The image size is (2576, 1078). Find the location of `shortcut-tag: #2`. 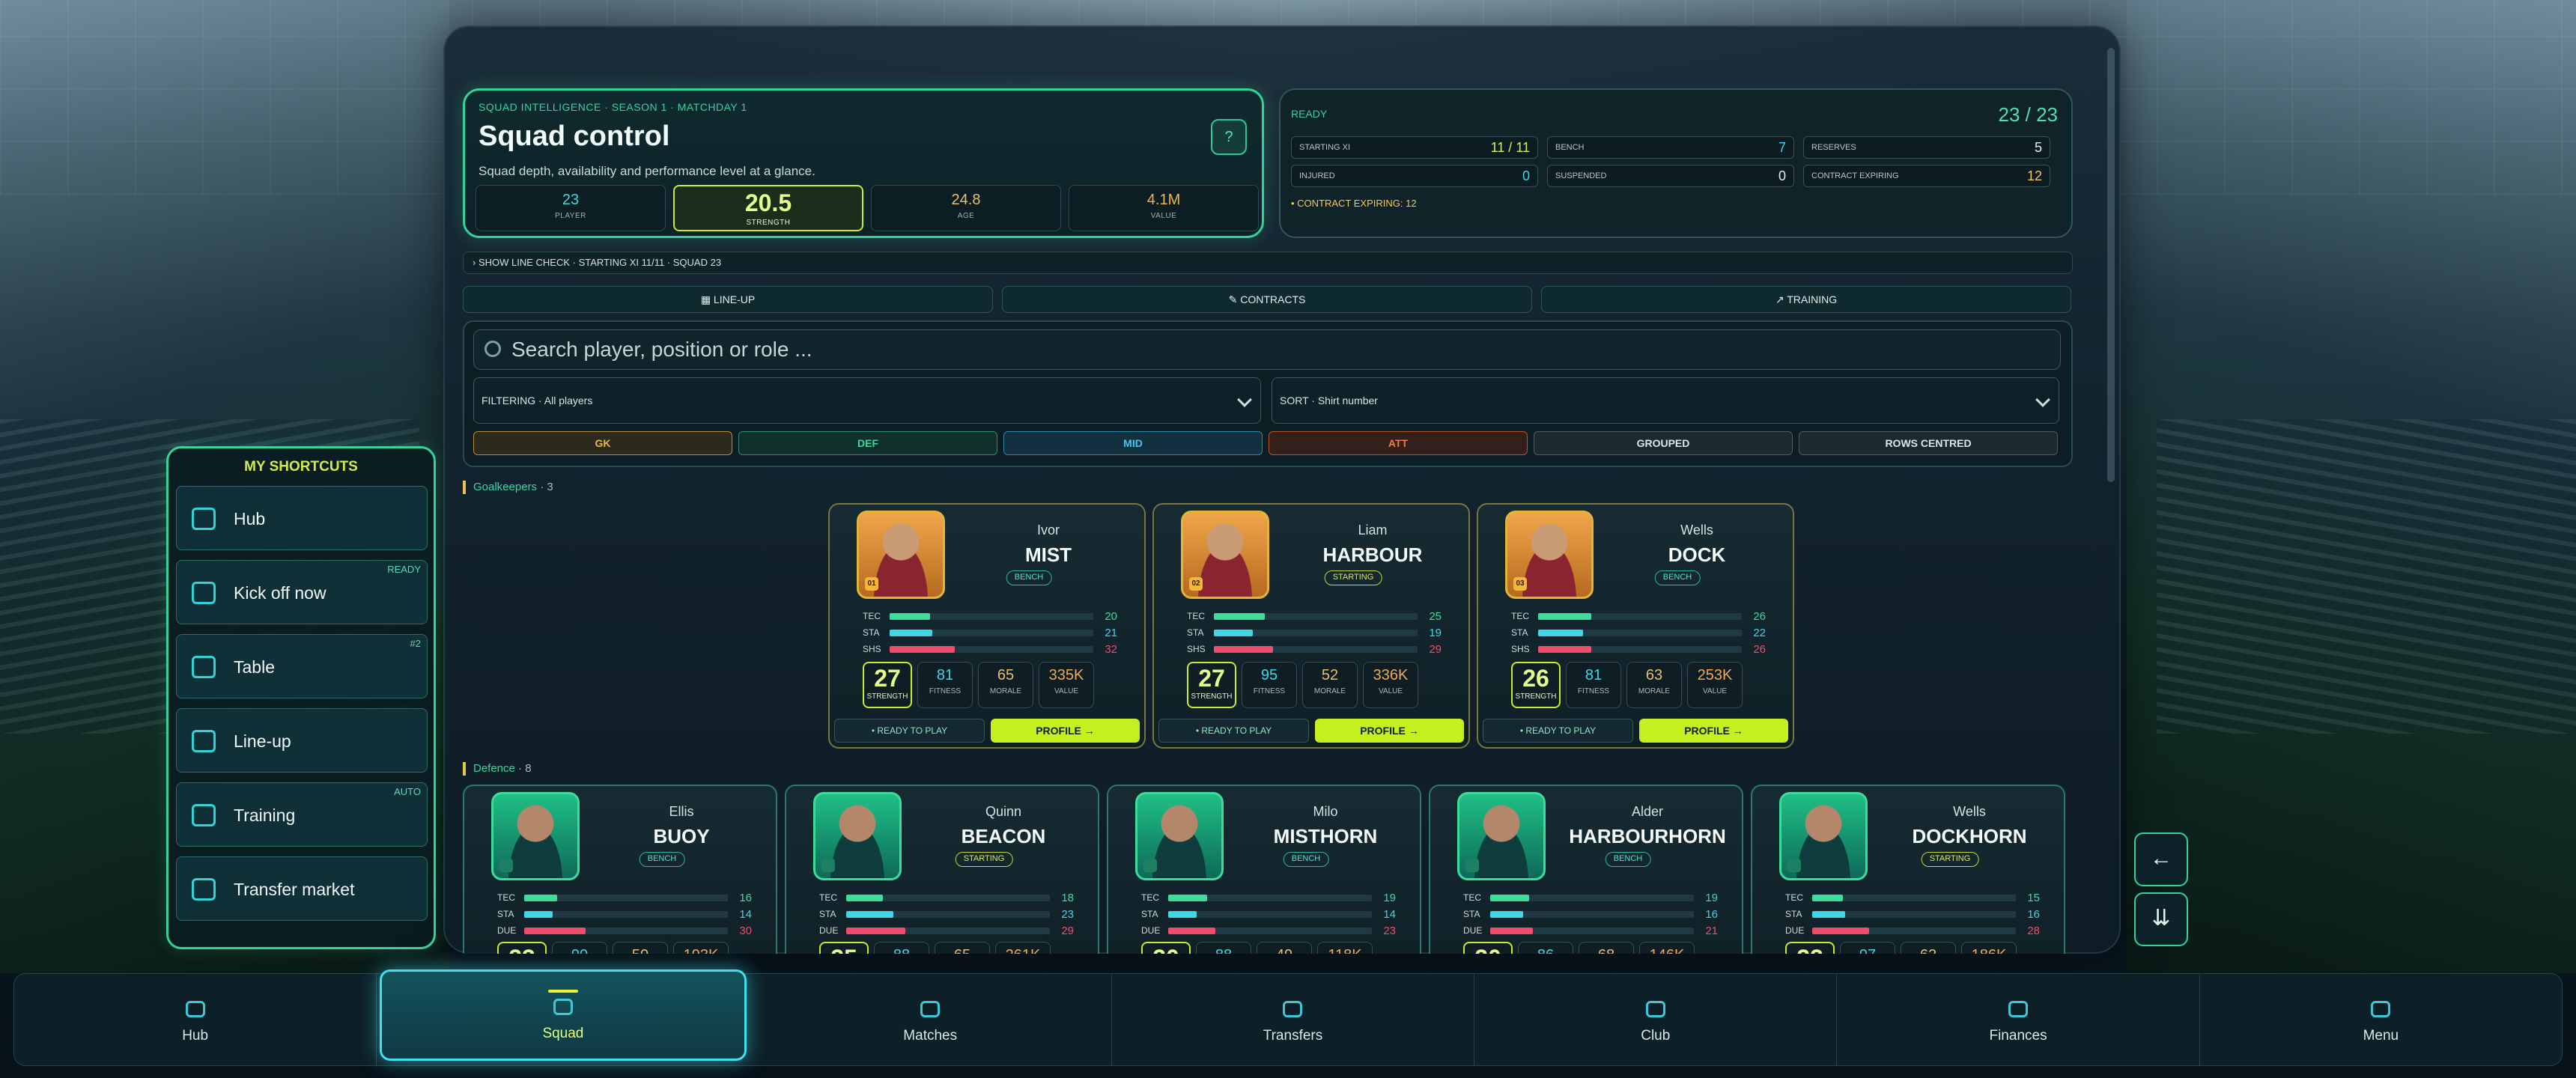

shortcut-tag: #2 is located at coordinates (415, 643).